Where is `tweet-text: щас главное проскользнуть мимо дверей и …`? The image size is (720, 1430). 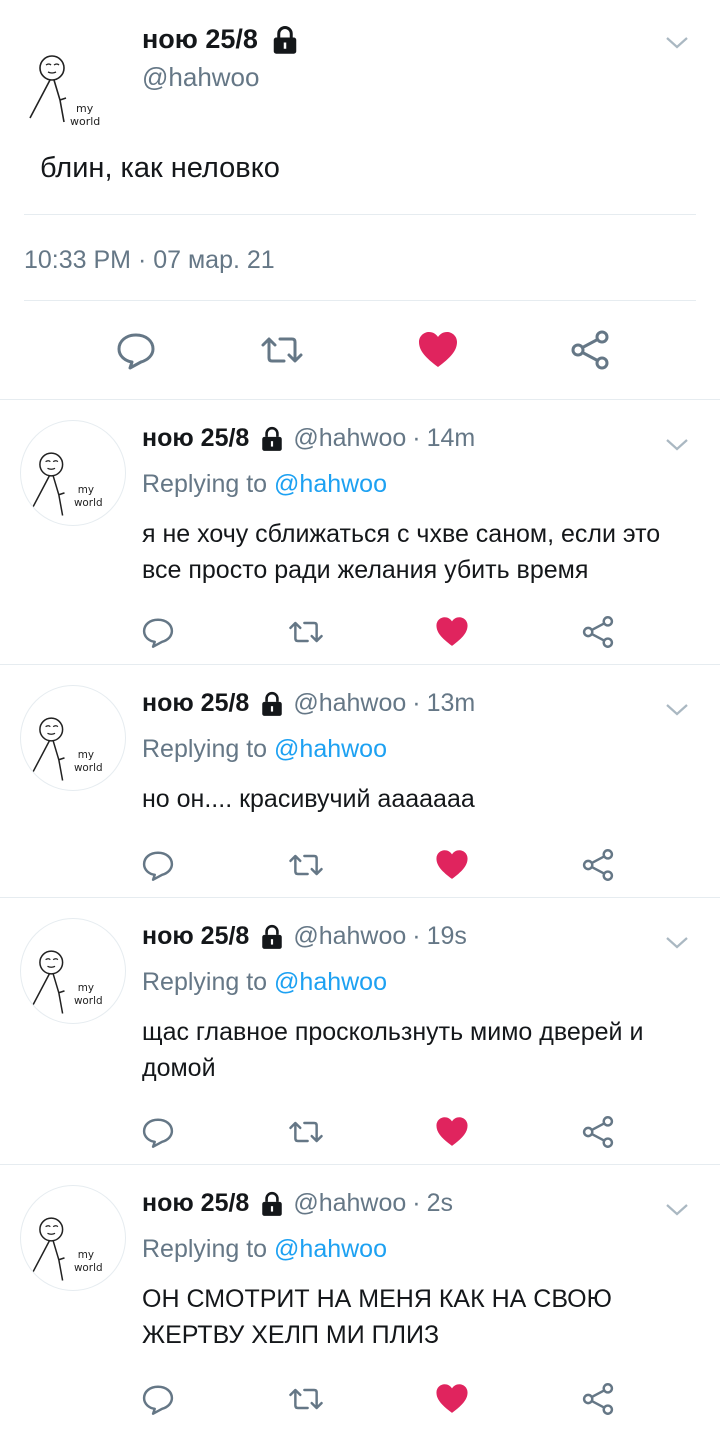 tweet-text: щас главное проскользнуть мимо дверей и … is located at coordinates (393, 1050).